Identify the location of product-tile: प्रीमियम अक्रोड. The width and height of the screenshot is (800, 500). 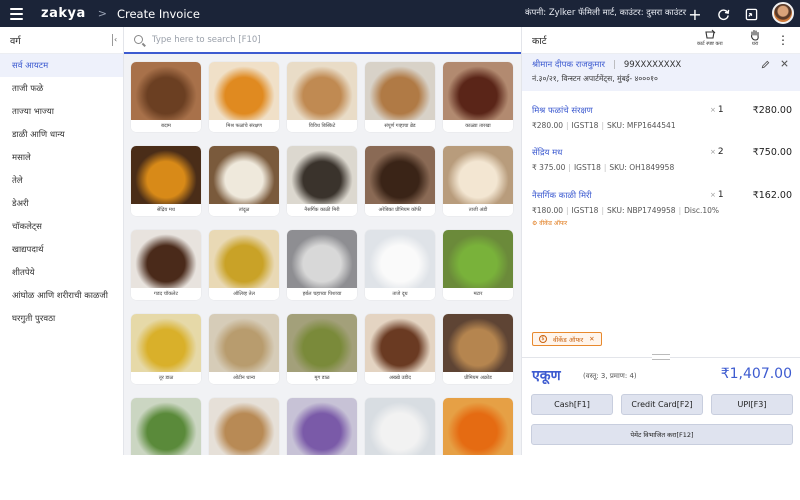
(478, 349).